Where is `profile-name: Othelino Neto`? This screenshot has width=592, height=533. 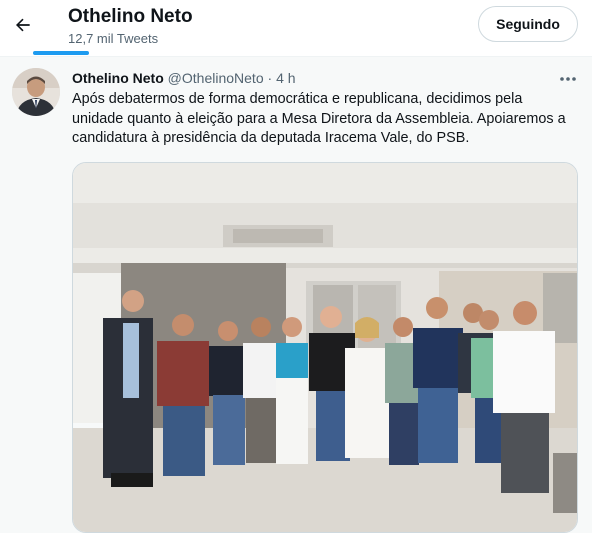 profile-name: Othelino Neto is located at coordinates (130, 16).